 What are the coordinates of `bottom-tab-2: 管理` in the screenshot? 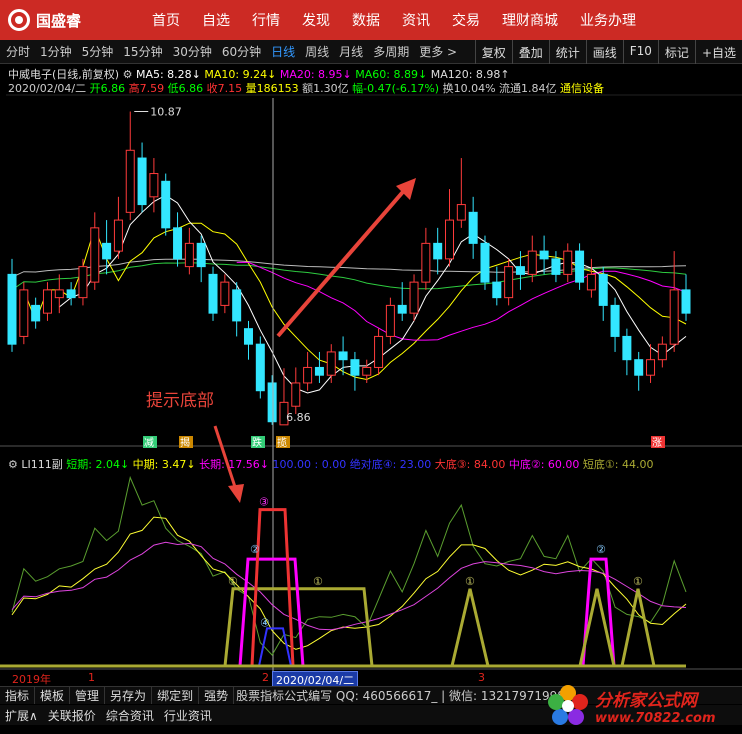 It's located at (88, 695).